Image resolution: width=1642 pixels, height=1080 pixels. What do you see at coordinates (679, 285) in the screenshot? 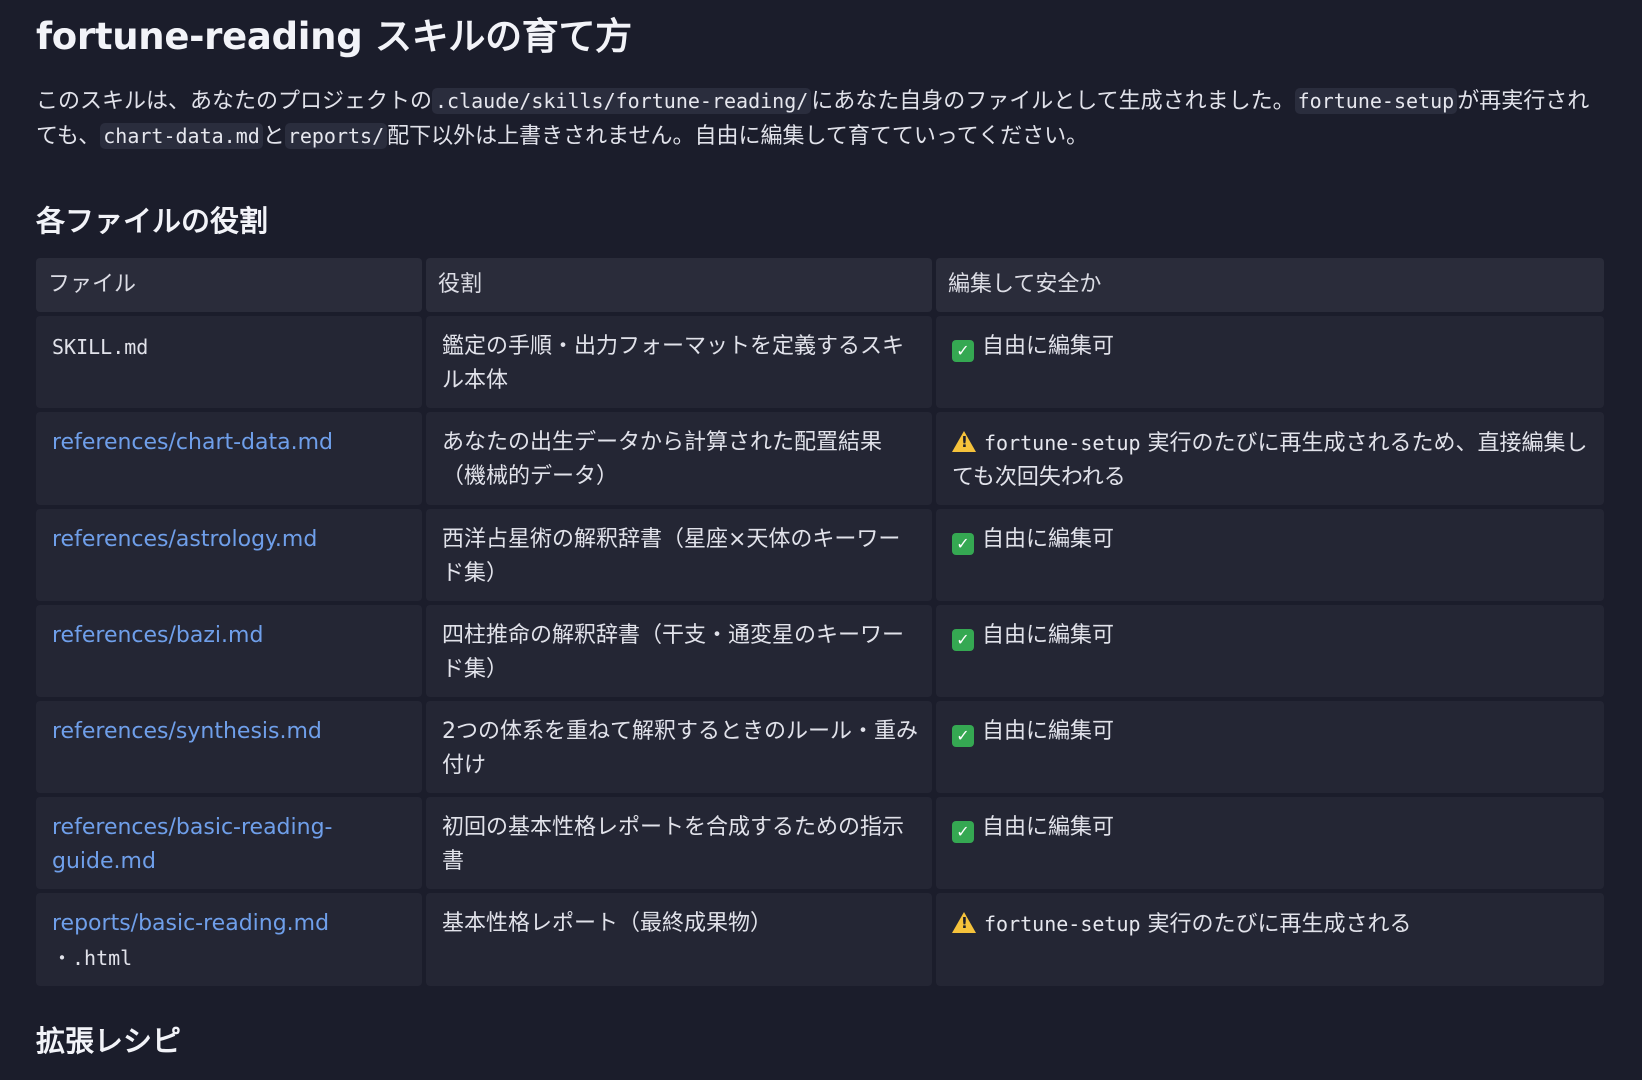
I see `header-role: 役割` at bounding box center [679, 285].